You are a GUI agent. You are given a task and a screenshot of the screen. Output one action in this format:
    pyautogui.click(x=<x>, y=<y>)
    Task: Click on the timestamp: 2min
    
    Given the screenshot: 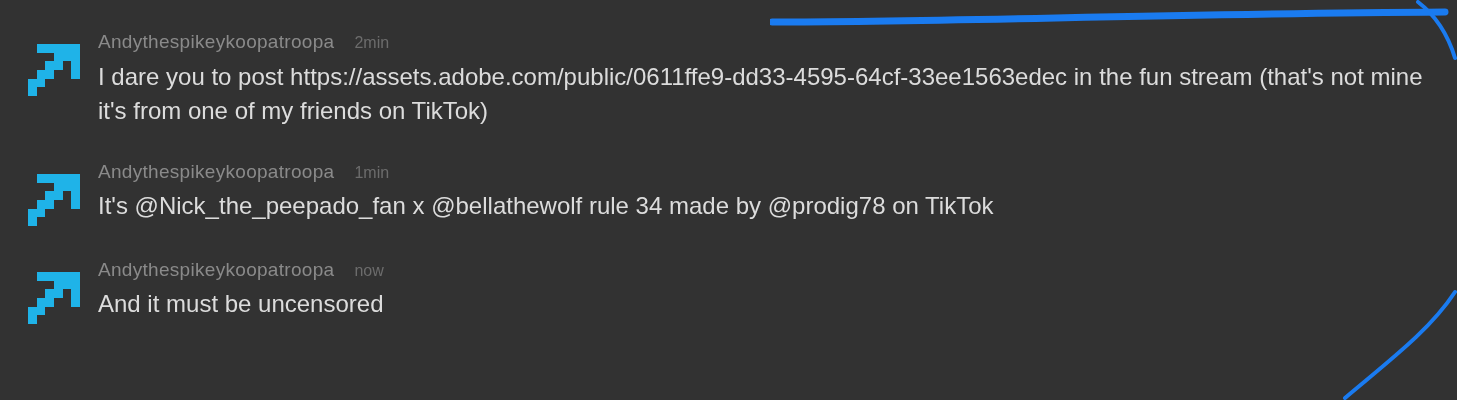 What is the action you would take?
    pyautogui.click(x=372, y=43)
    